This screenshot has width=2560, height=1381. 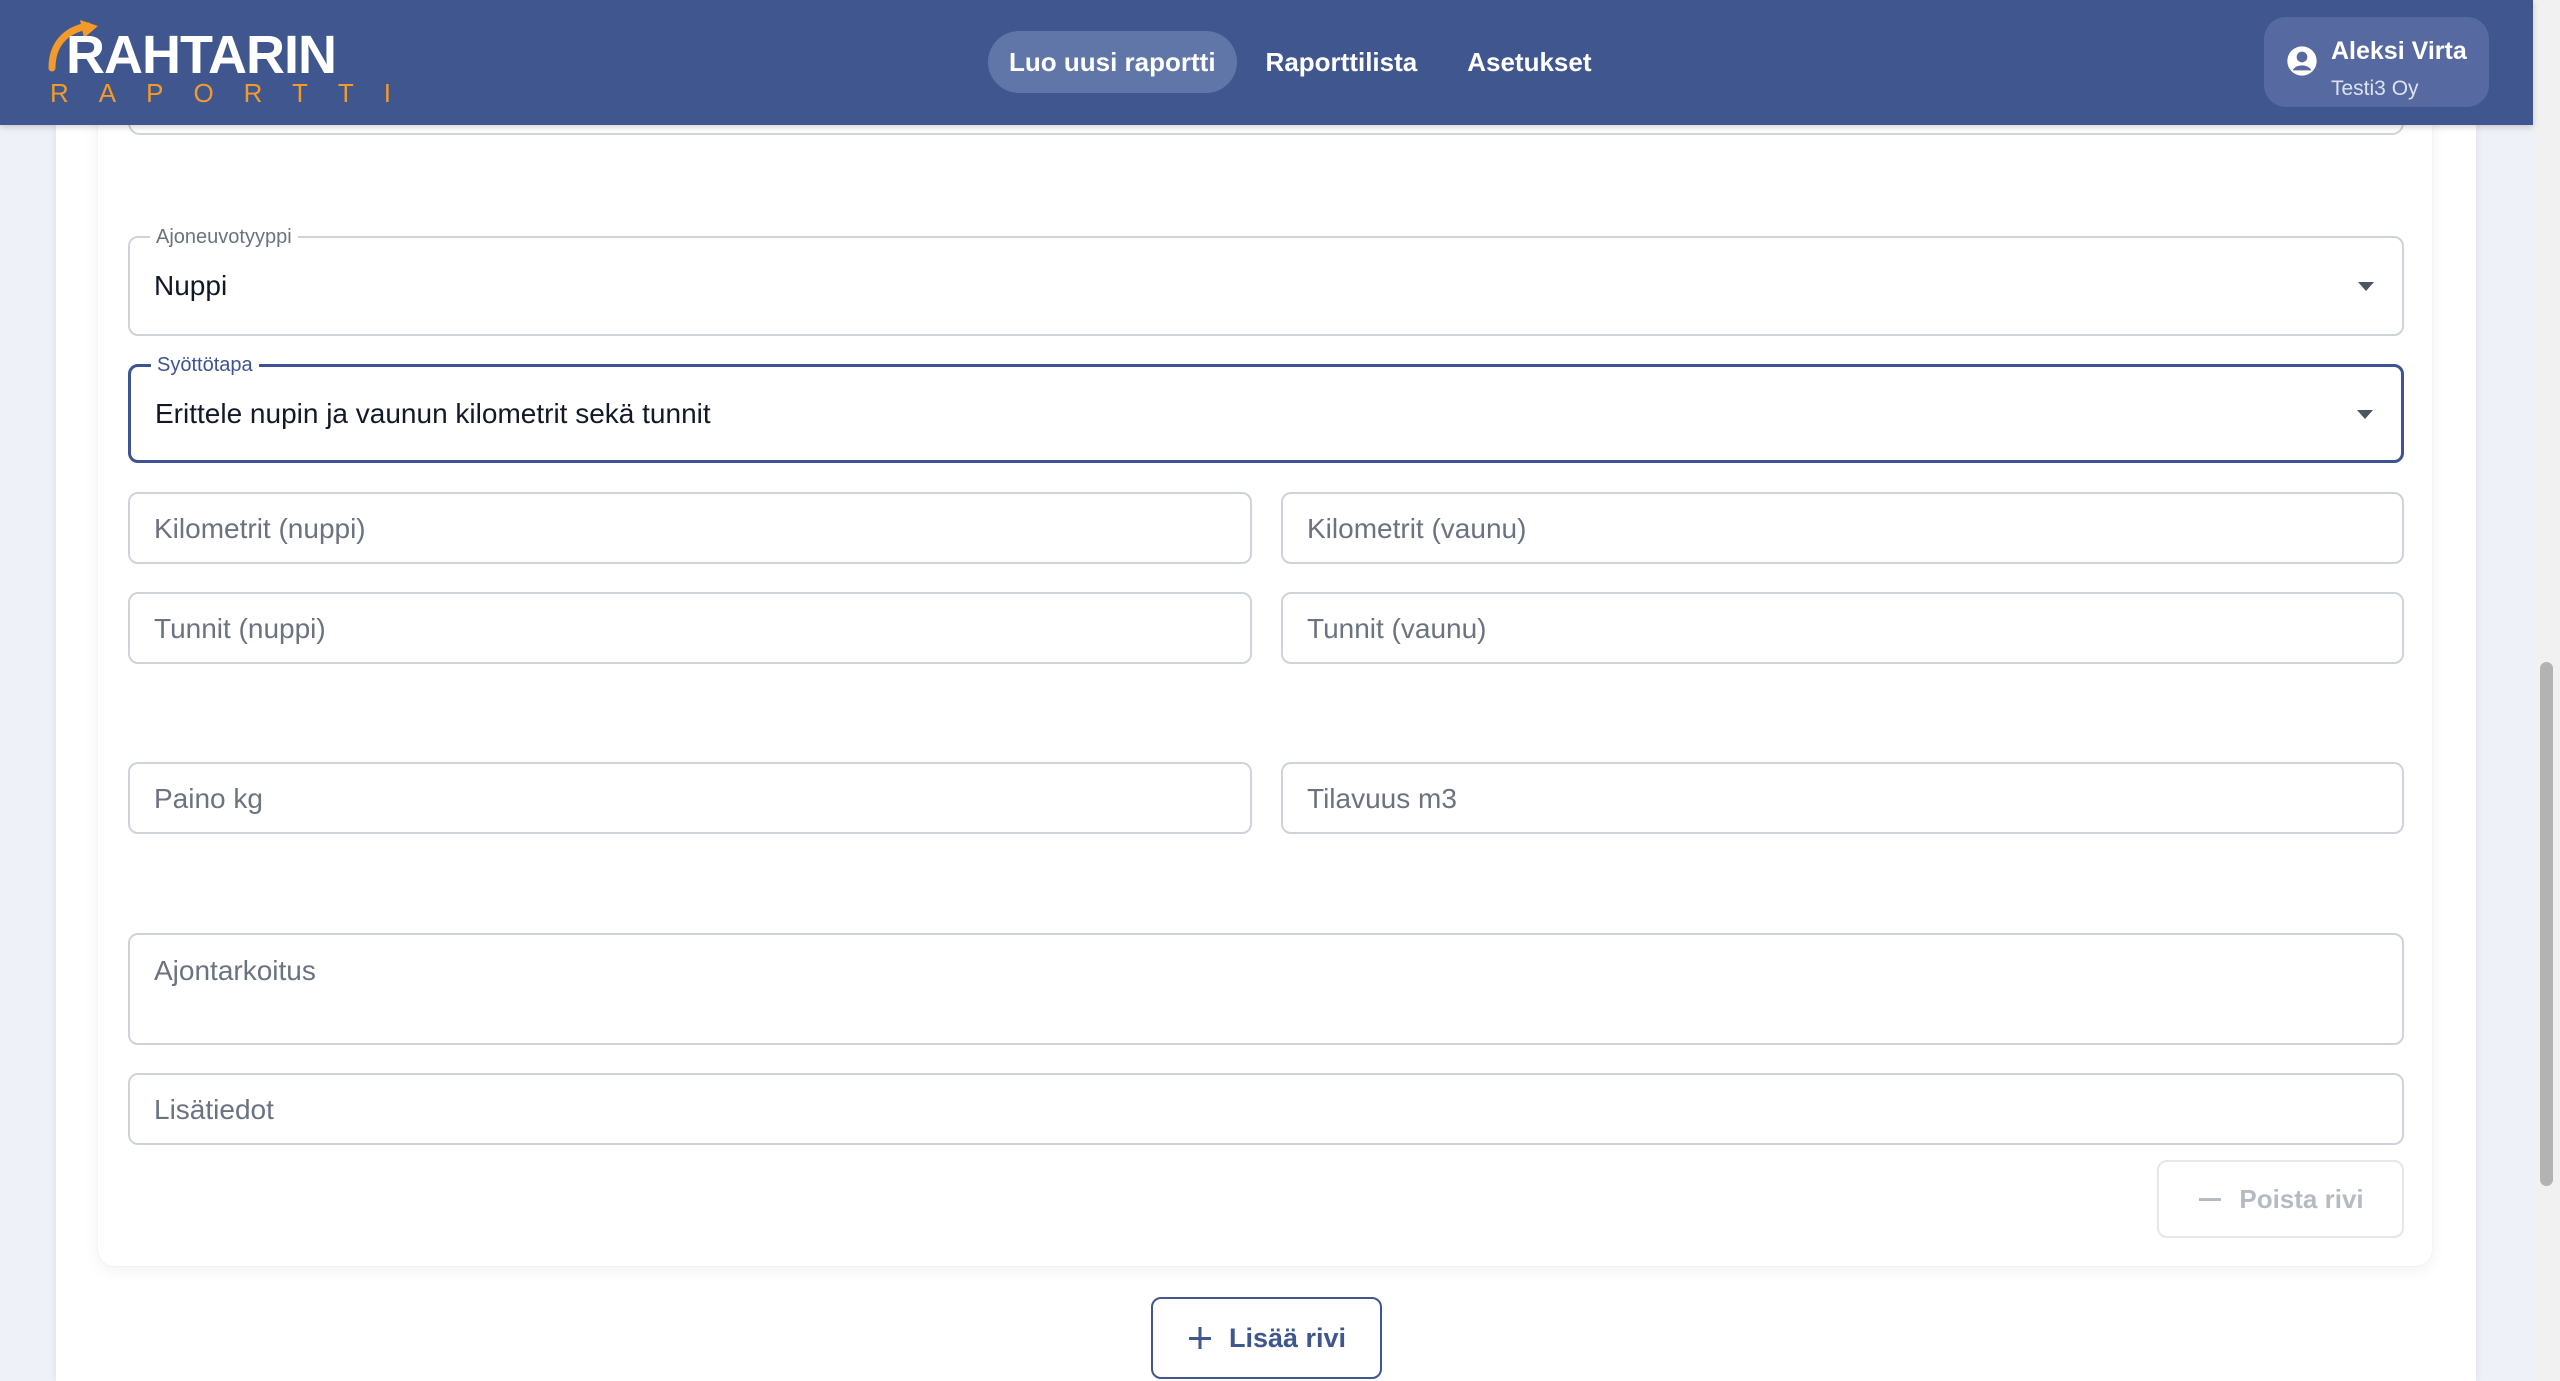 I want to click on km-tractor-placeholder: Kilometrit (nuppi), so click(x=260, y=528).